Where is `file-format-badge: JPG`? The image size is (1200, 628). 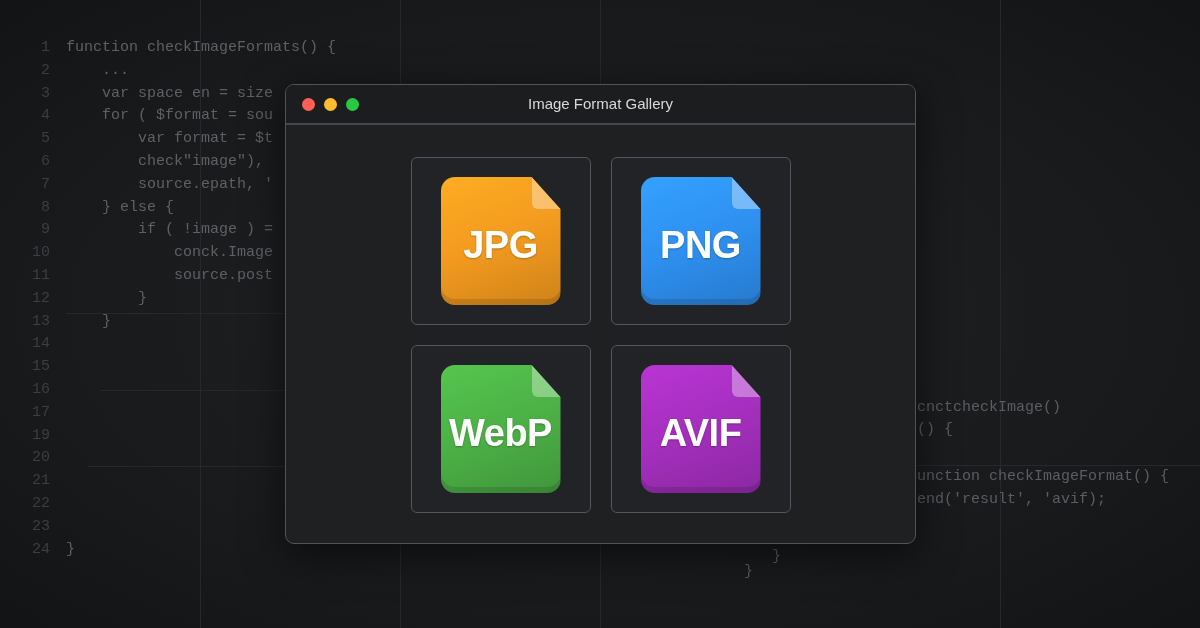 file-format-badge: JPG is located at coordinates (500, 241).